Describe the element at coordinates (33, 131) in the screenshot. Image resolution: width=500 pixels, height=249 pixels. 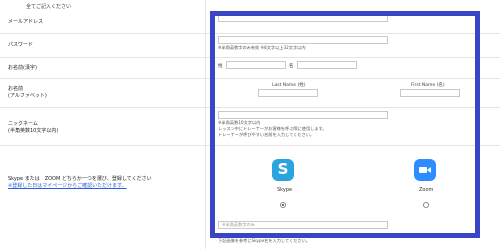
I see `nickname-label-sub: (半角英数10文字以内)` at that location.